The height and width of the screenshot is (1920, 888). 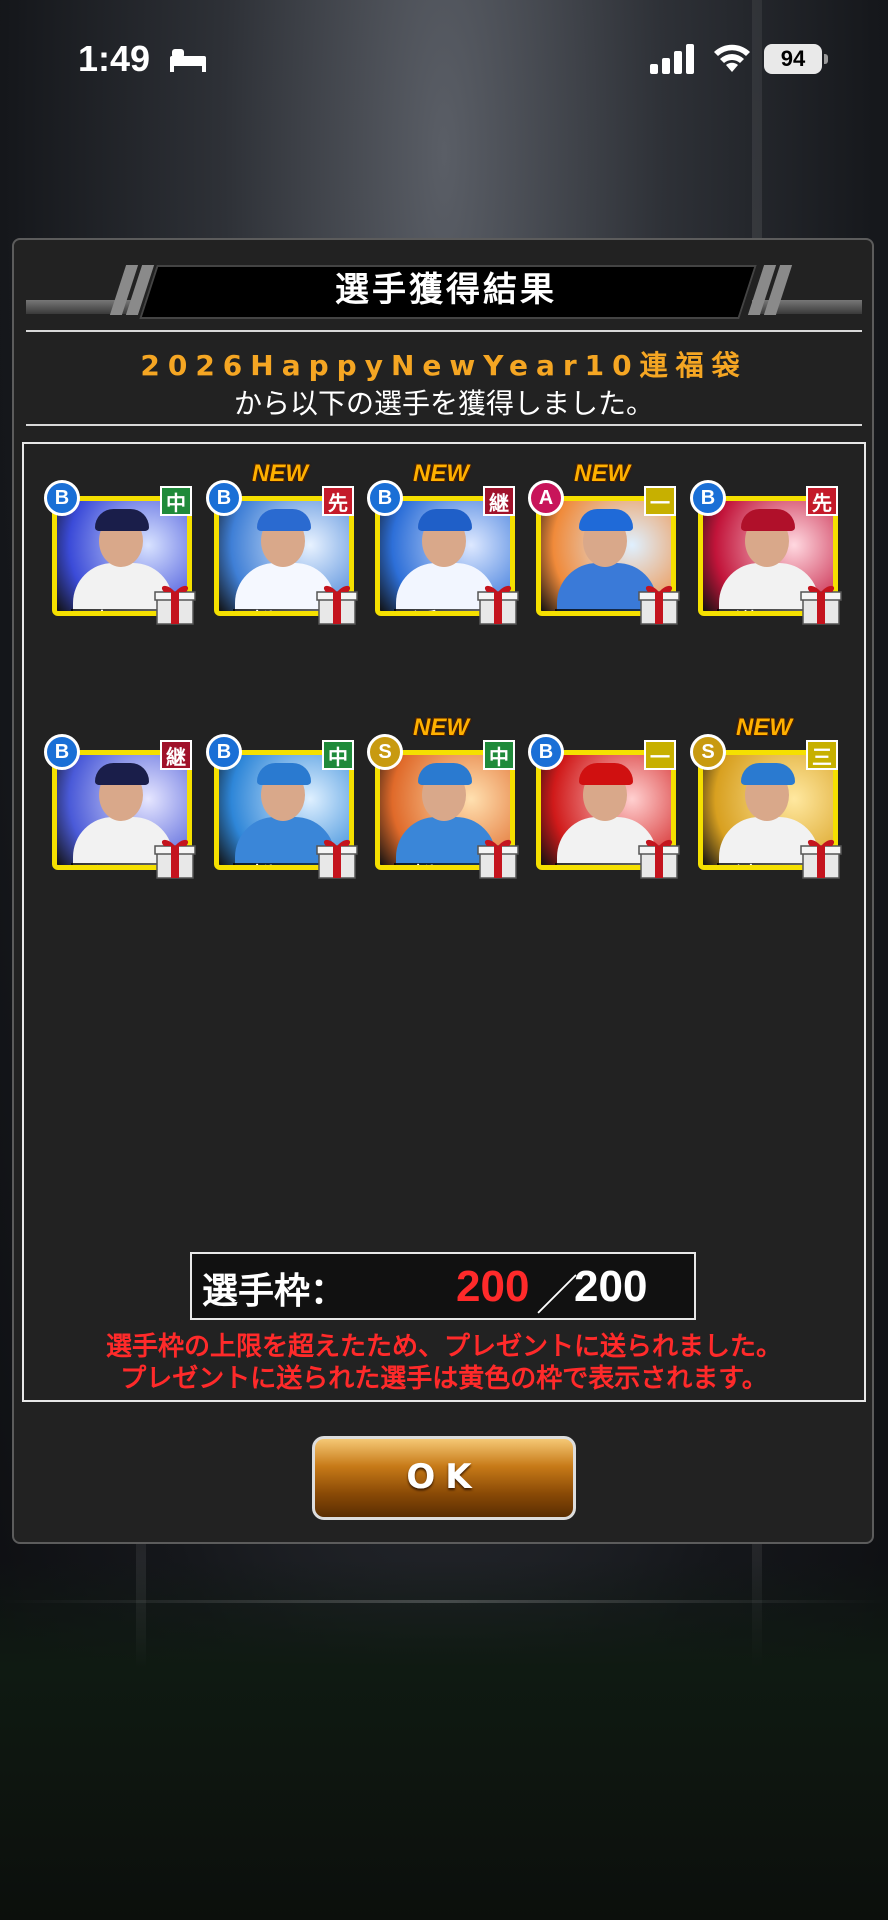 What do you see at coordinates (446, 290) in the screenshot?
I see `dialog-title: 選手獲得結果` at bounding box center [446, 290].